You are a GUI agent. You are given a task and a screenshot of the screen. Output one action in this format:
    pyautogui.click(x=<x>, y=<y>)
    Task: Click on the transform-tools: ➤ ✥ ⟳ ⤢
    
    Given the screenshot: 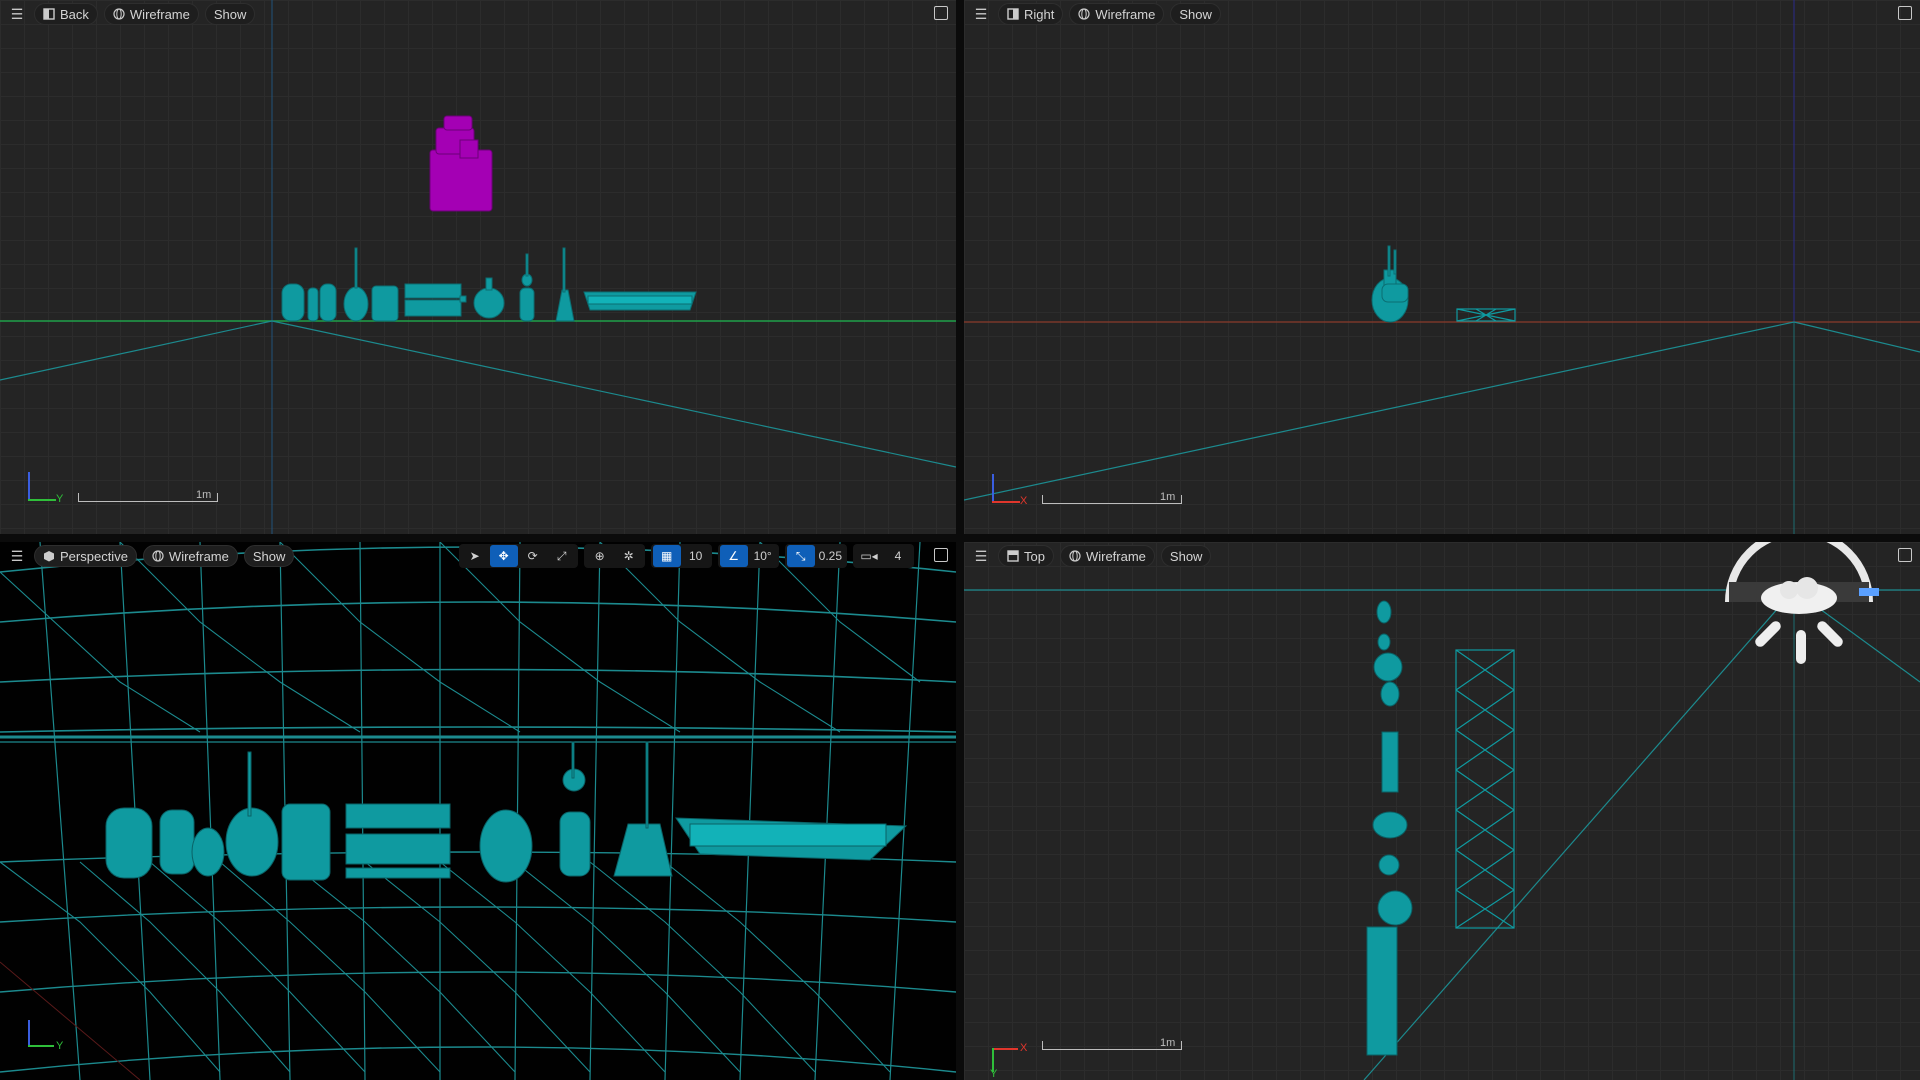 What is the action you would take?
    pyautogui.click(x=518, y=556)
    